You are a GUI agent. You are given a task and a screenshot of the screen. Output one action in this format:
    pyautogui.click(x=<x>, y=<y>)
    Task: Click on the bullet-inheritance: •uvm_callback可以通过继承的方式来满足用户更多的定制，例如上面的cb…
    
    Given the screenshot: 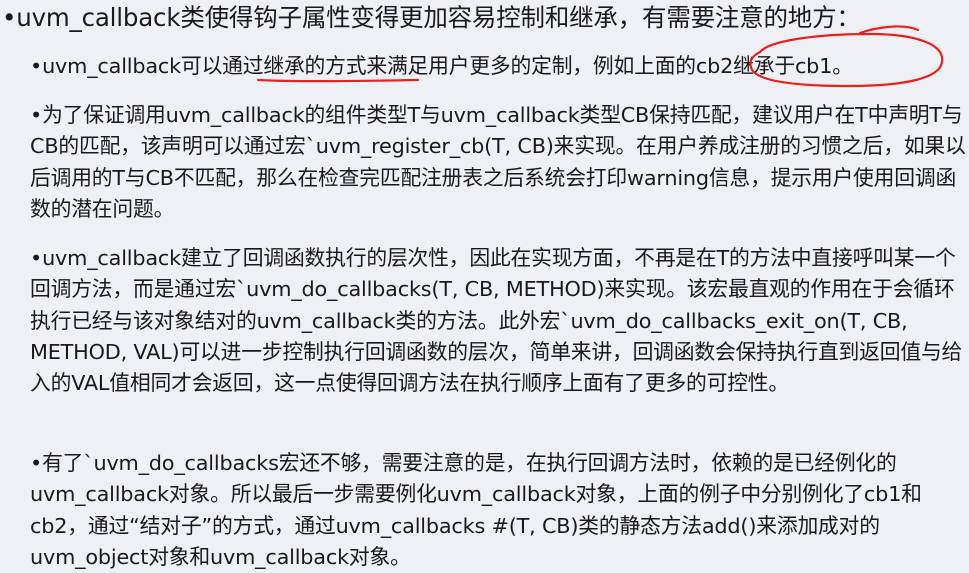 What is the action you would take?
    pyautogui.click(x=441, y=66)
    